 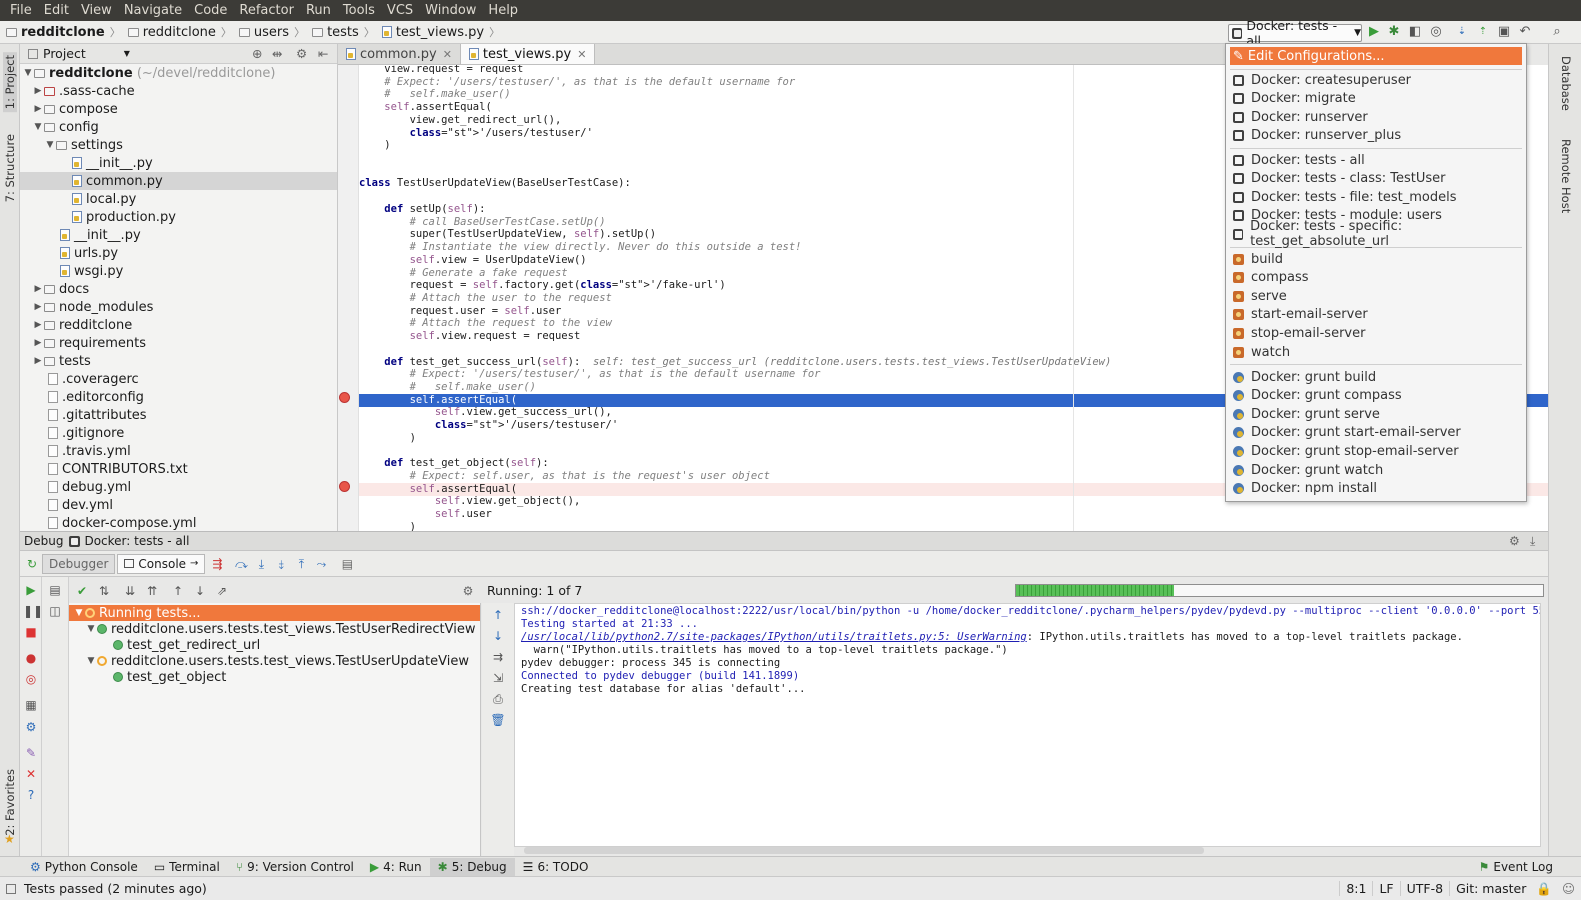 I want to click on tree-item: ▼ config, so click(x=178, y=127).